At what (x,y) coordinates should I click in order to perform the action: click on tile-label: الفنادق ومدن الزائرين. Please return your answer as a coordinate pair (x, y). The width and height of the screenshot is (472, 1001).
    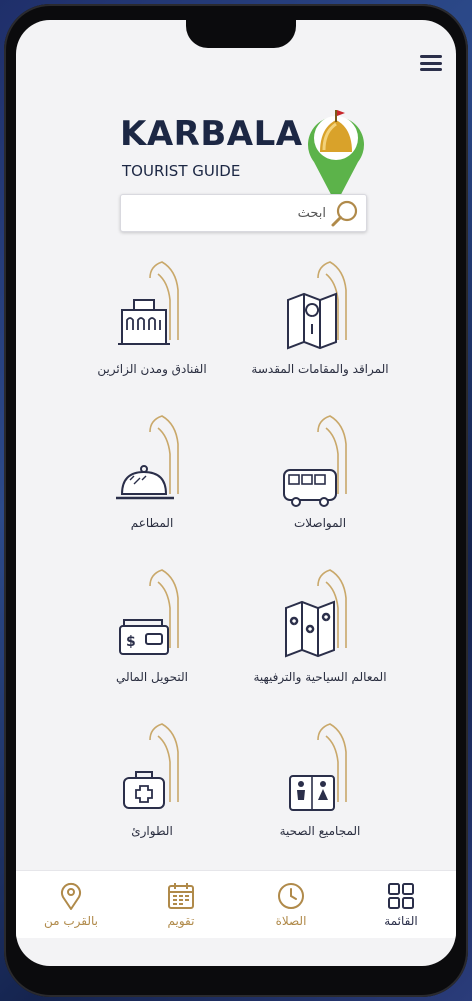
    Looking at the image, I should click on (152, 369).